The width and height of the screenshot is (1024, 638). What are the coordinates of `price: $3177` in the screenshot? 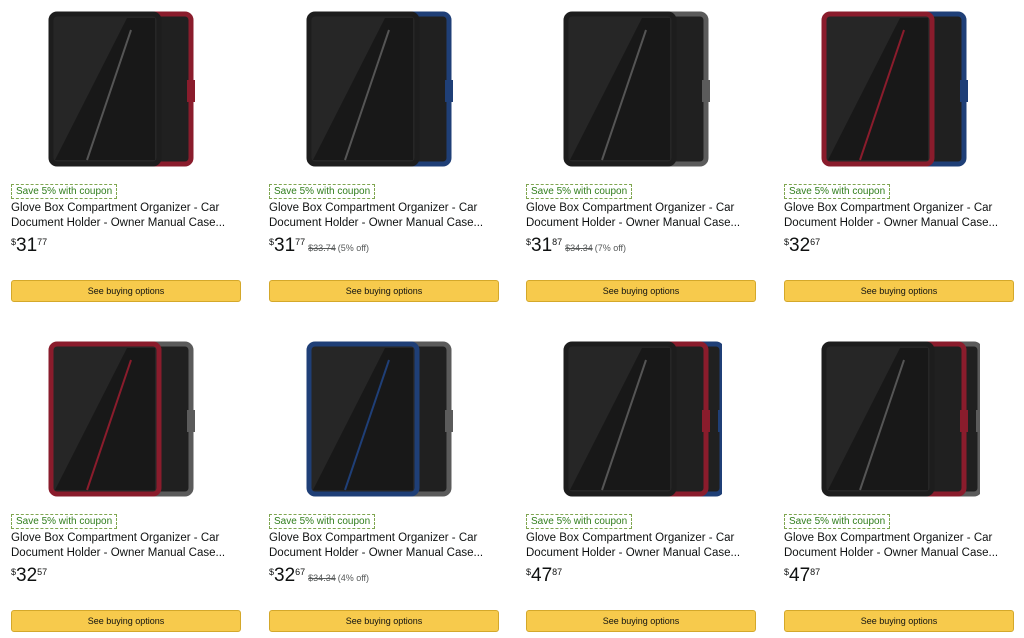 It's located at (29, 248).